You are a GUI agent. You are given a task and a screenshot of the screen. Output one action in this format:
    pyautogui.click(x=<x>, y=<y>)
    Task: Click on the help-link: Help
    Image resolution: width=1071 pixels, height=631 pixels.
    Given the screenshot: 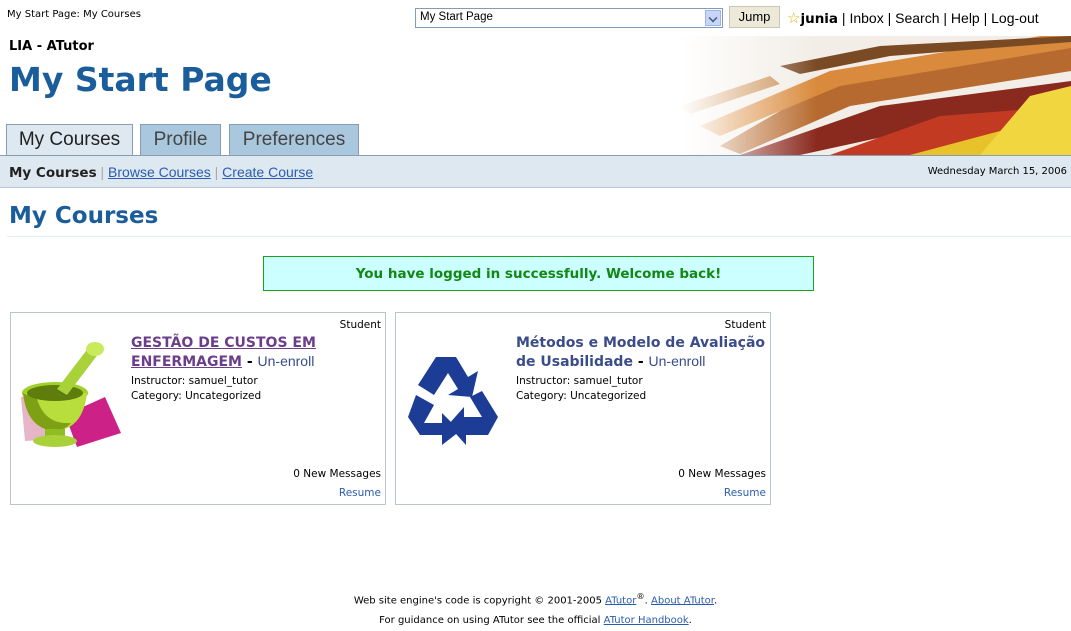 What is the action you would take?
    pyautogui.click(x=965, y=18)
    